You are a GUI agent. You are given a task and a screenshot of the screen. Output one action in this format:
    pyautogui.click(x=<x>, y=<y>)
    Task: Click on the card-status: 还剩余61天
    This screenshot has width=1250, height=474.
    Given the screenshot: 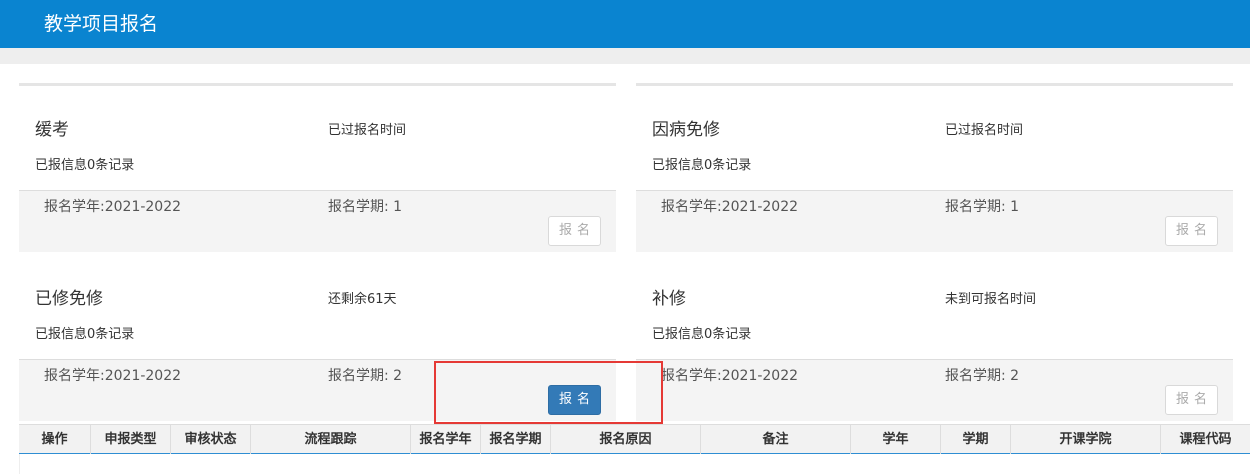 What is the action you would take?
    pyautogui.click(x=362, y=299)
    